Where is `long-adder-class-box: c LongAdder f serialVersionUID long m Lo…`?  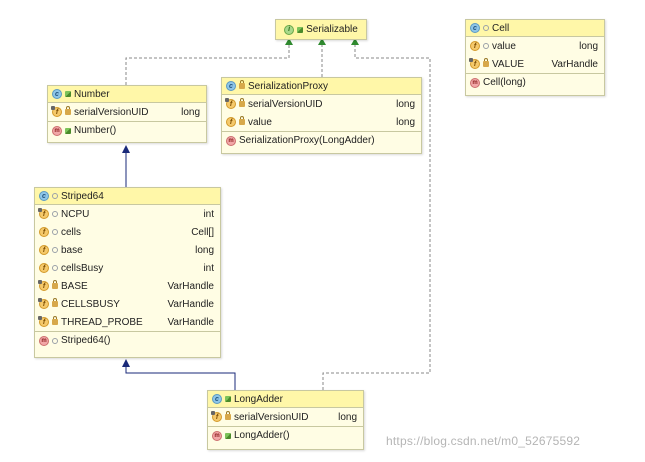
long-adder-class-box: c LongAdder f serialVersionUID long m Lo… is located at coordinates (285, 420).